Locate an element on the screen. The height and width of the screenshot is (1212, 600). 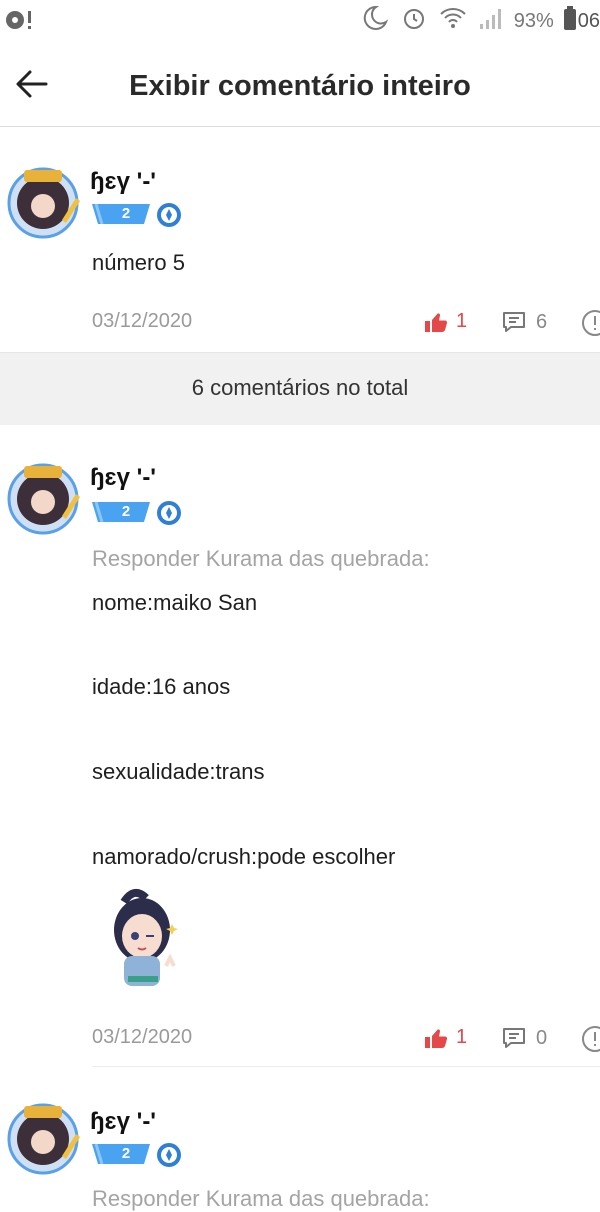
comment-meta: 03/12/2020 1 0 is located at coordinates (346, 1041).